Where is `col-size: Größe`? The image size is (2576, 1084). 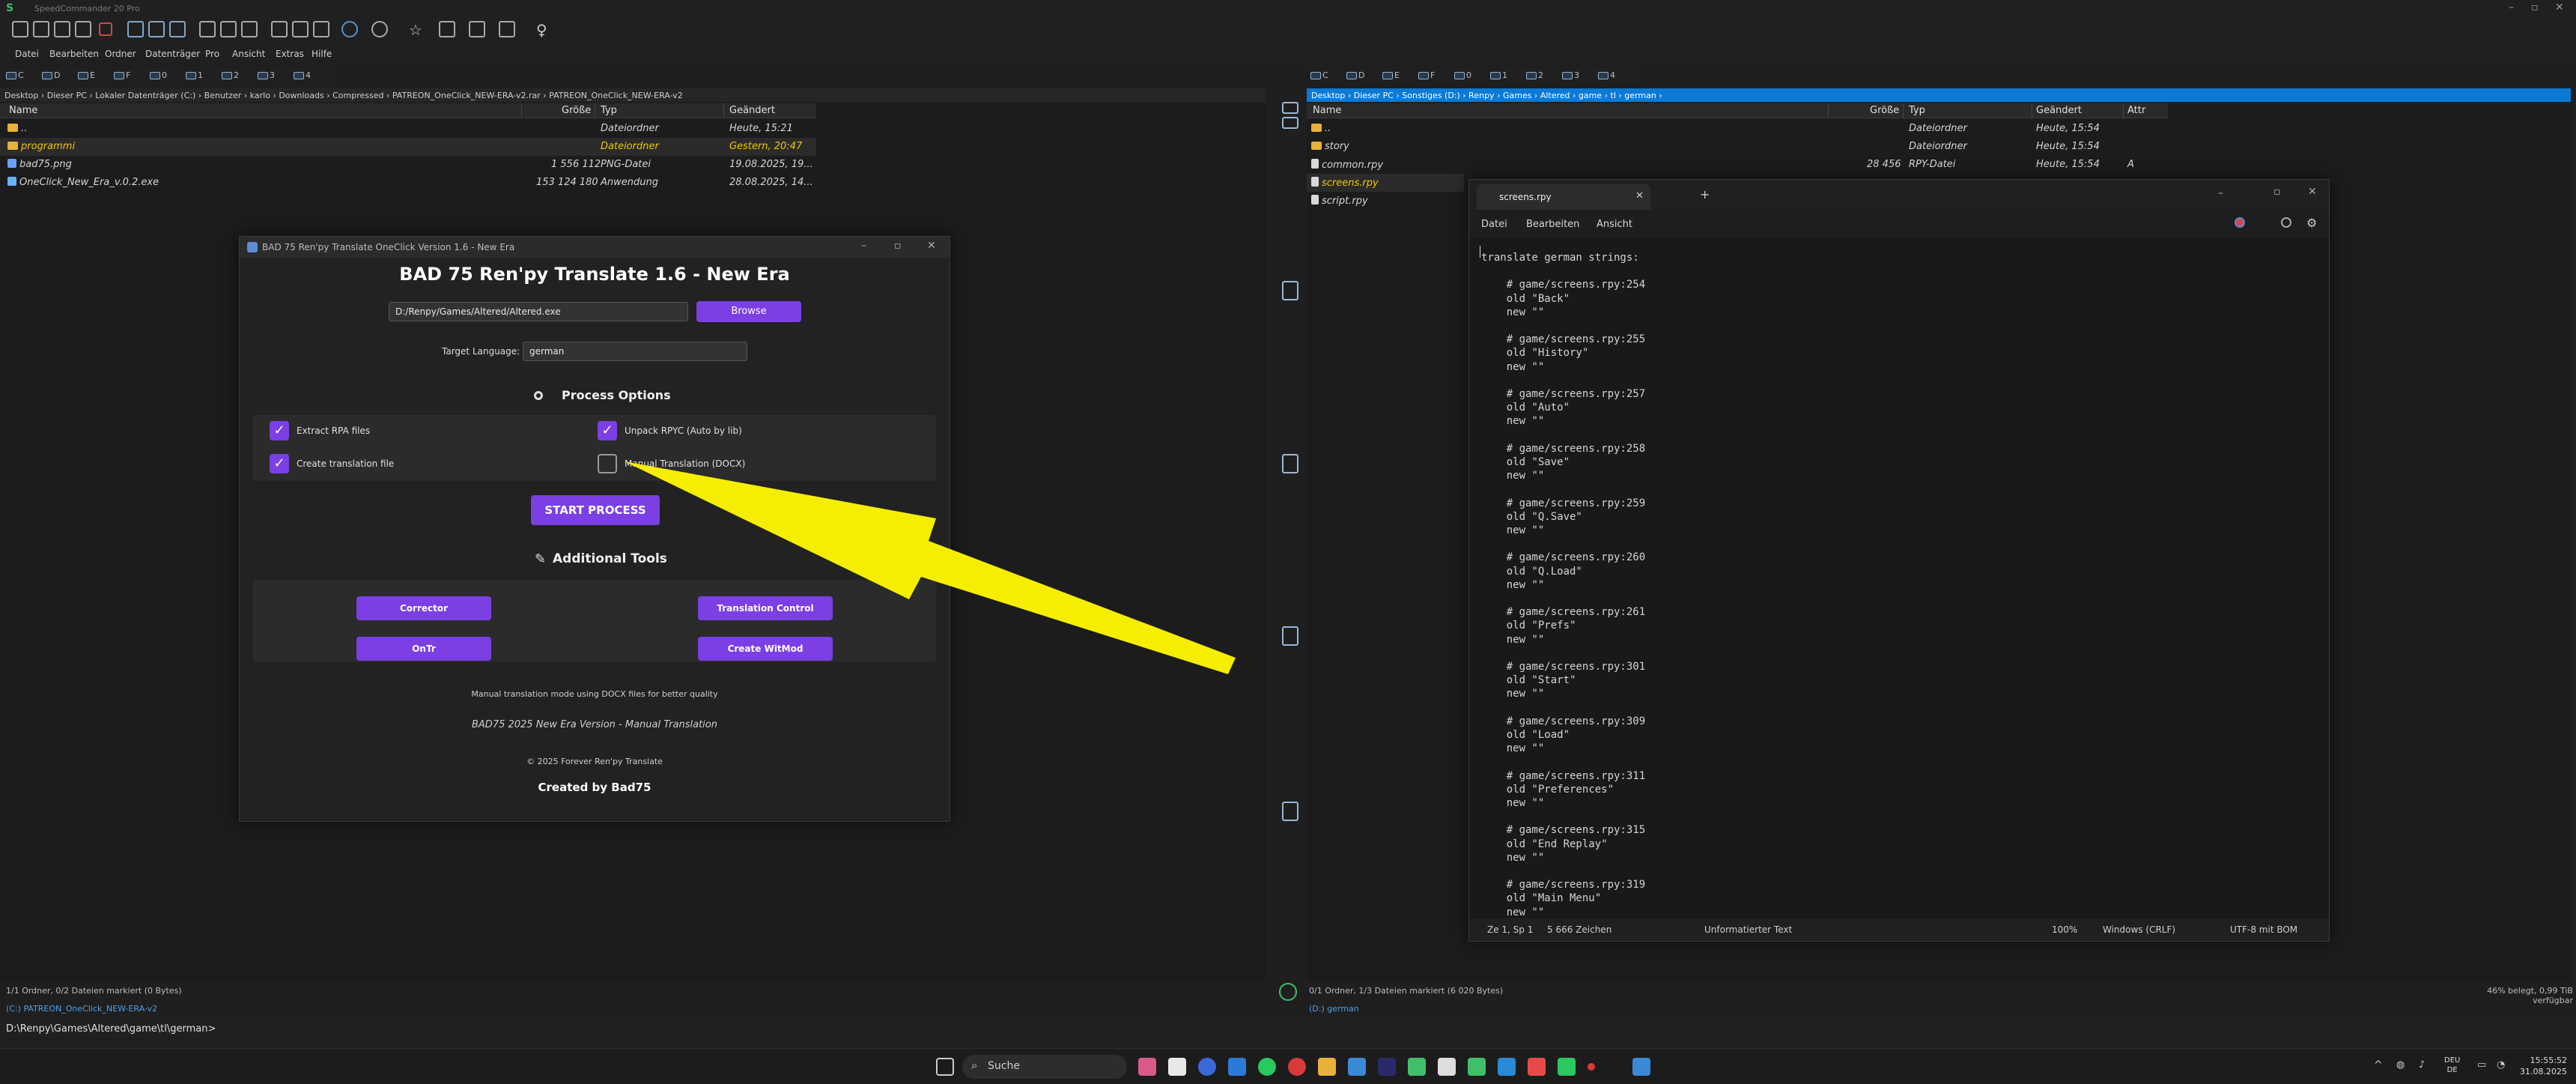
col-size: Größe is located at coordinates (576, 110).